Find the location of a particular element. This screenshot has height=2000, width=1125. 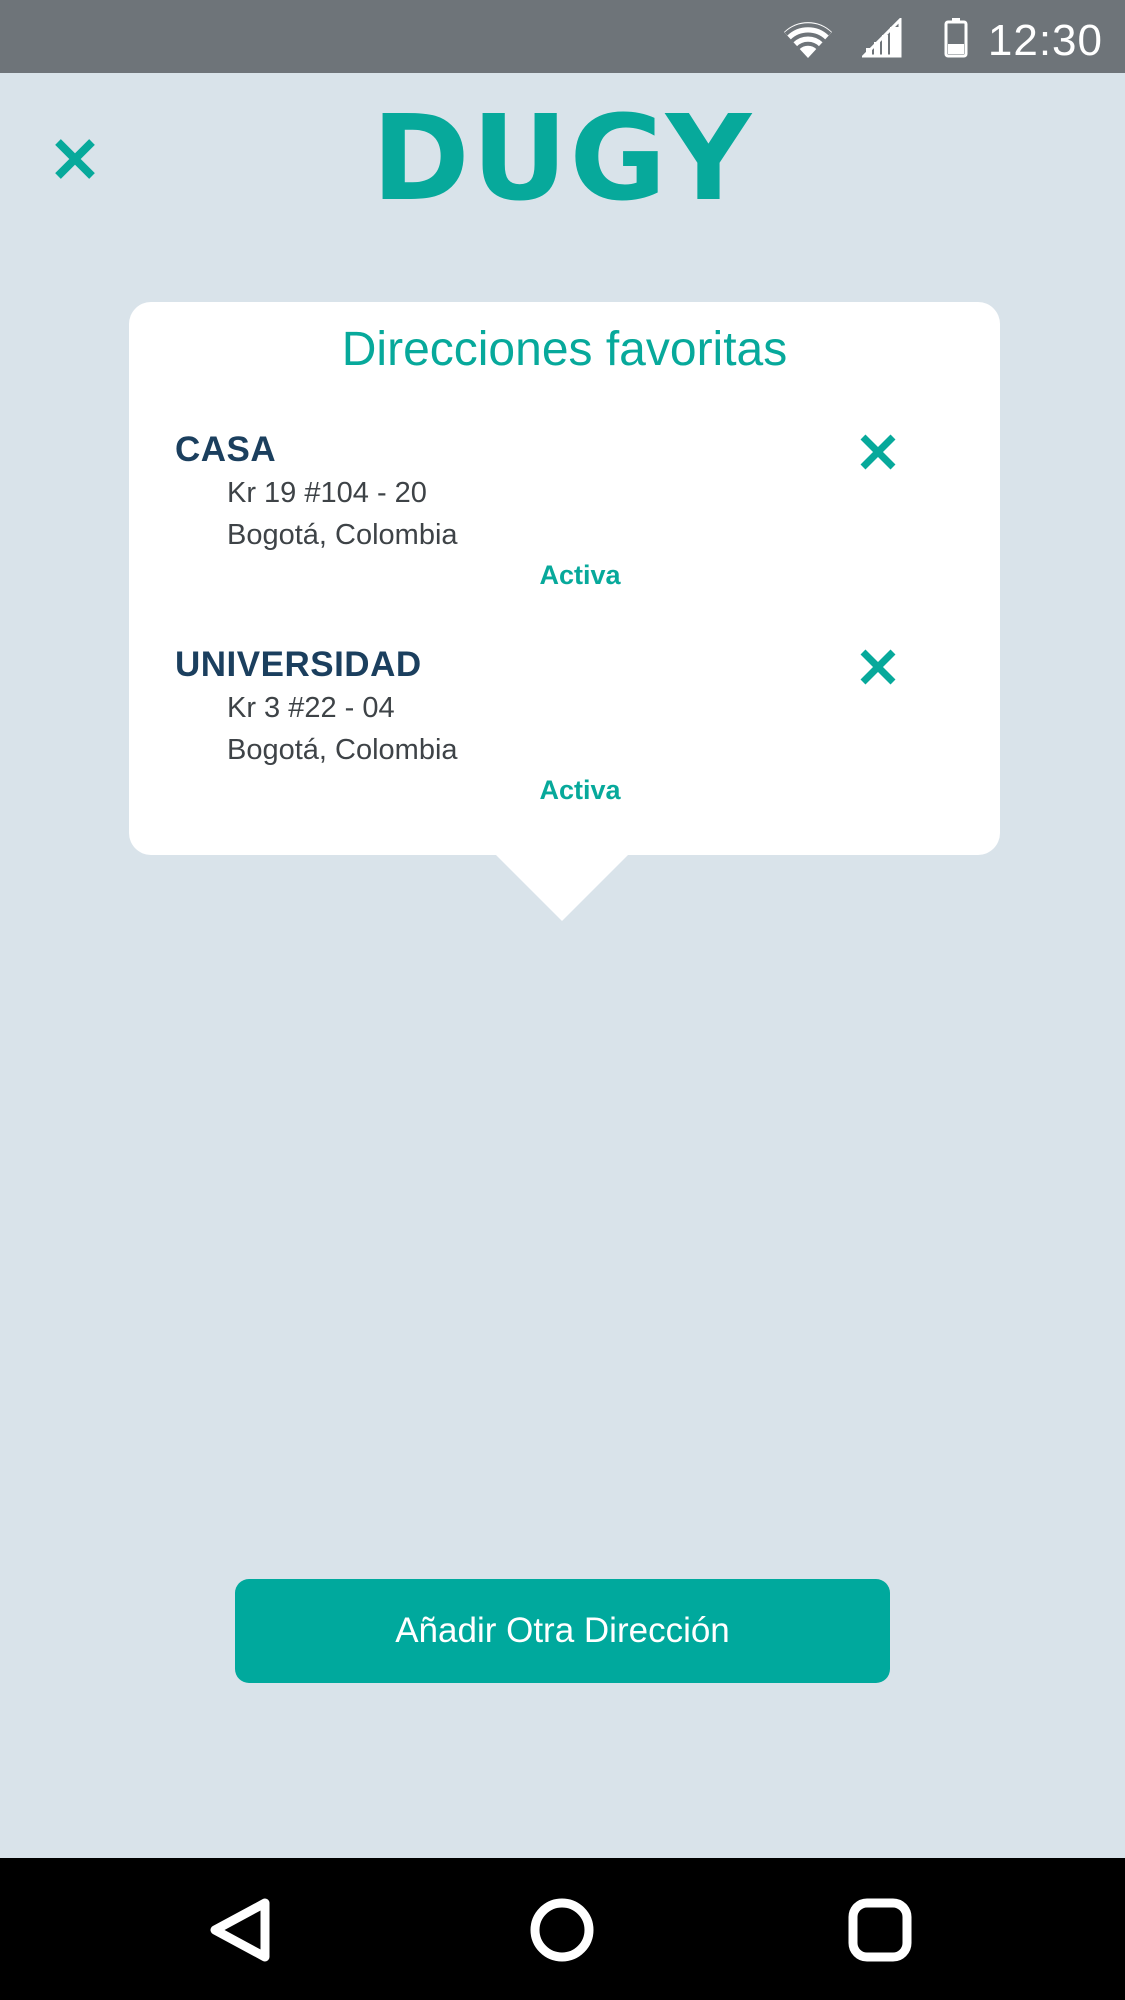

home-icon is located at coordinates (562, 1930).